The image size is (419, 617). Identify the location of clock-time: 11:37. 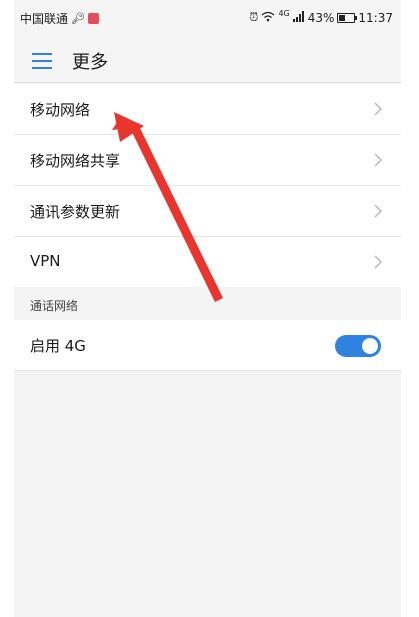
(375, 17).